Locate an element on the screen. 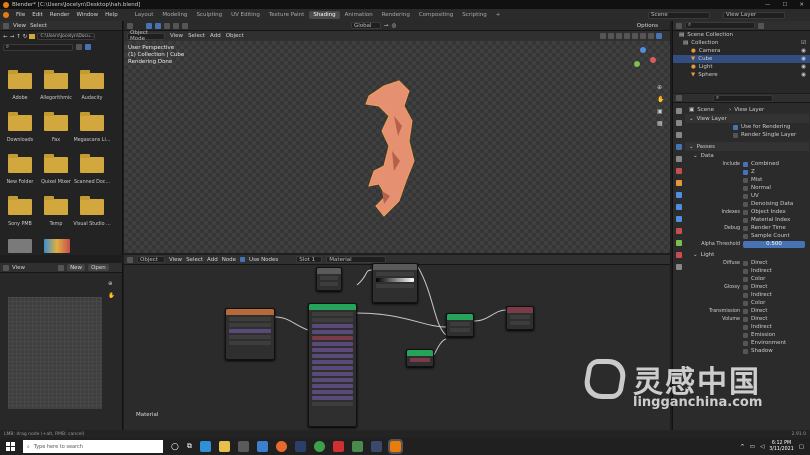  emission-checkbox is located at coordinates (745, 335).